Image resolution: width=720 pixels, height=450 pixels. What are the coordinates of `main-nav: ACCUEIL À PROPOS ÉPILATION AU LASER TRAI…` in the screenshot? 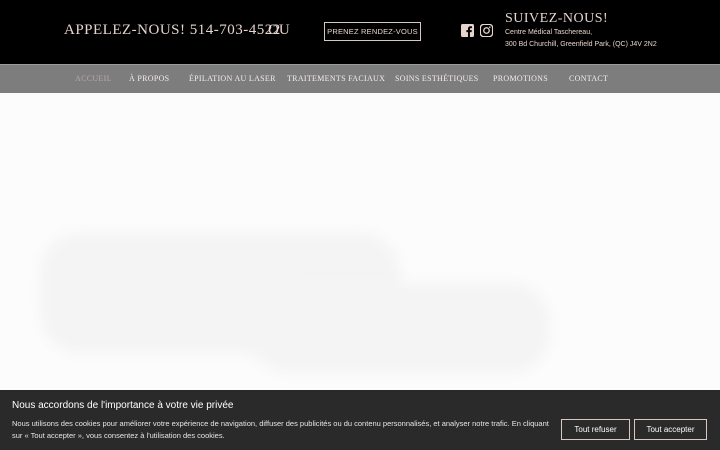 It's located at (360, 78).